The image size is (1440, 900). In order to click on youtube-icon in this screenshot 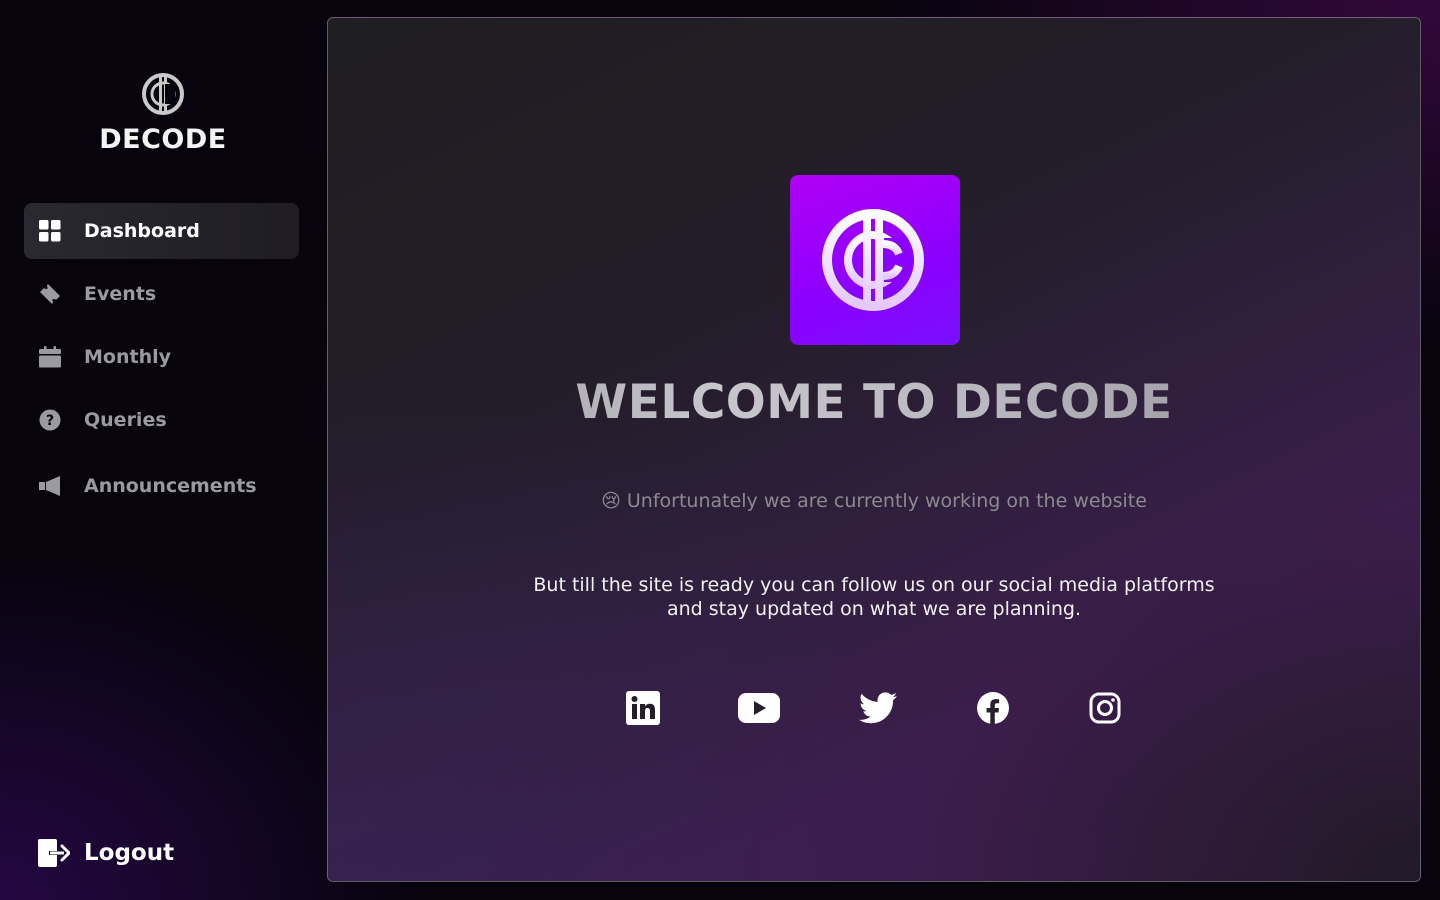, I will do `click(759, 708)`.